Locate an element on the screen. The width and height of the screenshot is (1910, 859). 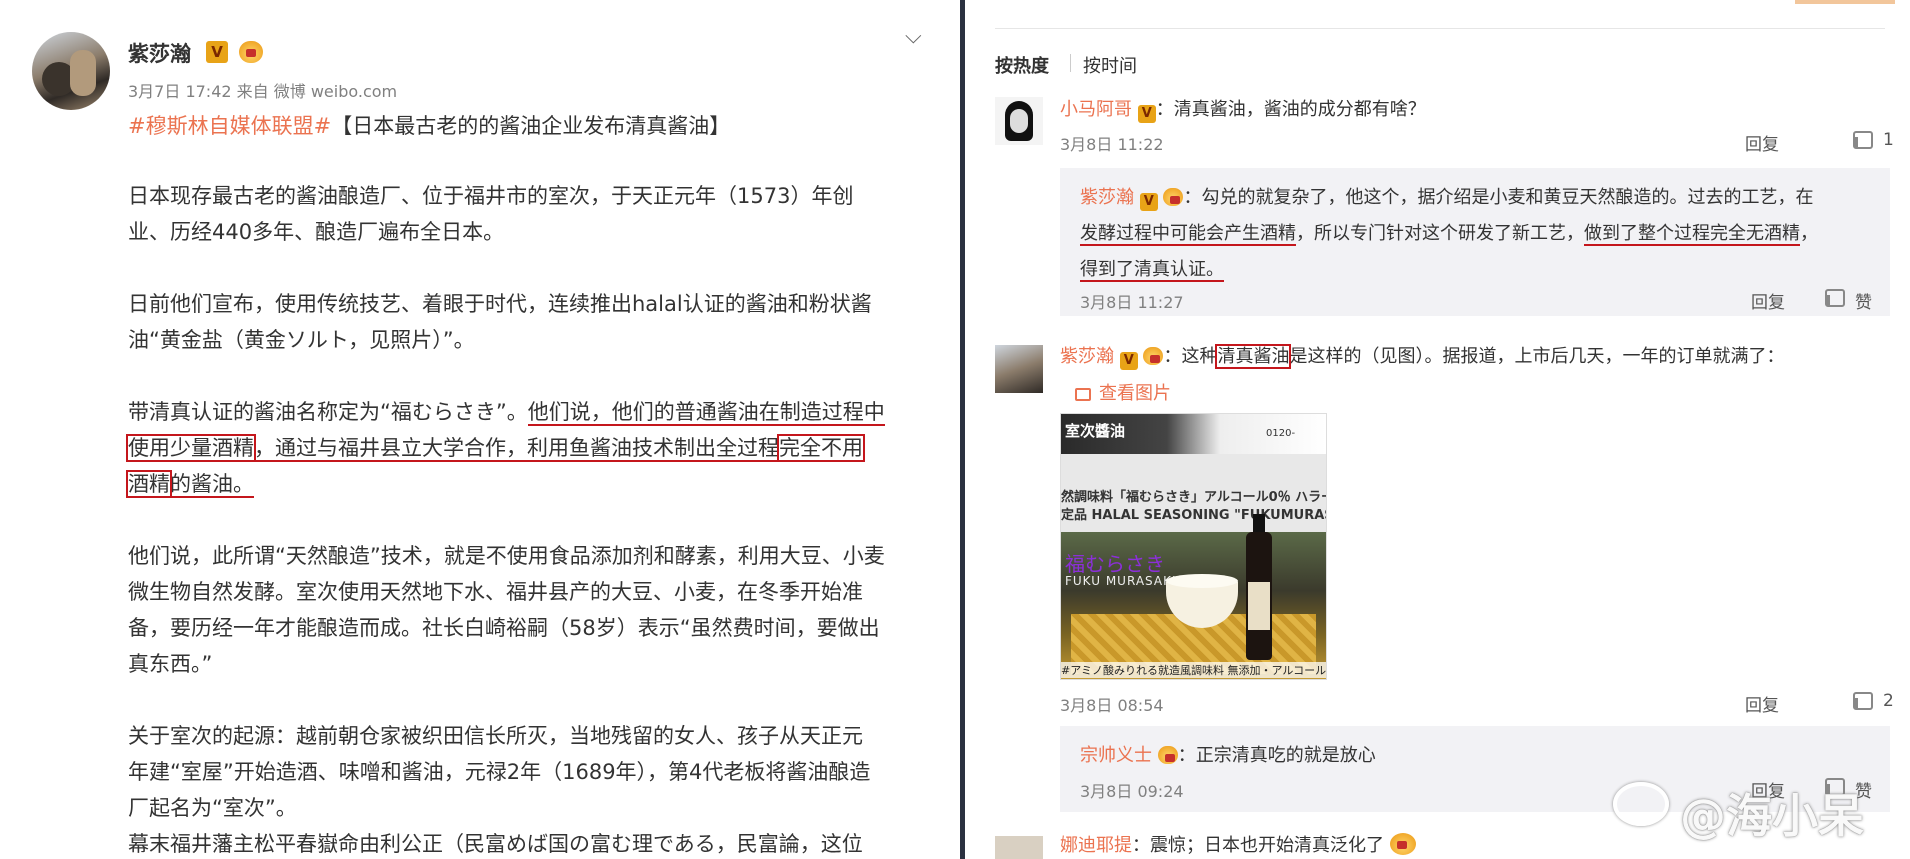
comment-time: 3月8日 08:54 is located at coordinates (1112, 705).